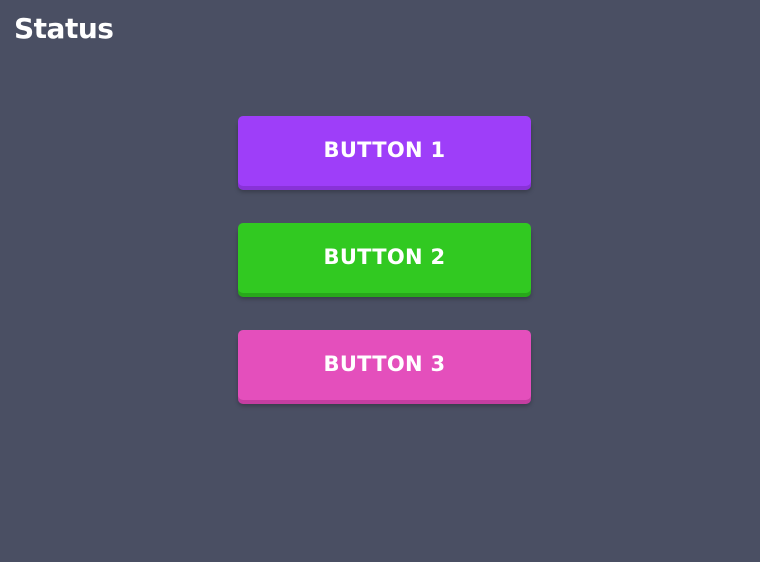 The image size is (760, 562). What do you see at coordinates (64, 28) in the screenshot?
I see `page-title: Status` at bounding box center [64, 28].